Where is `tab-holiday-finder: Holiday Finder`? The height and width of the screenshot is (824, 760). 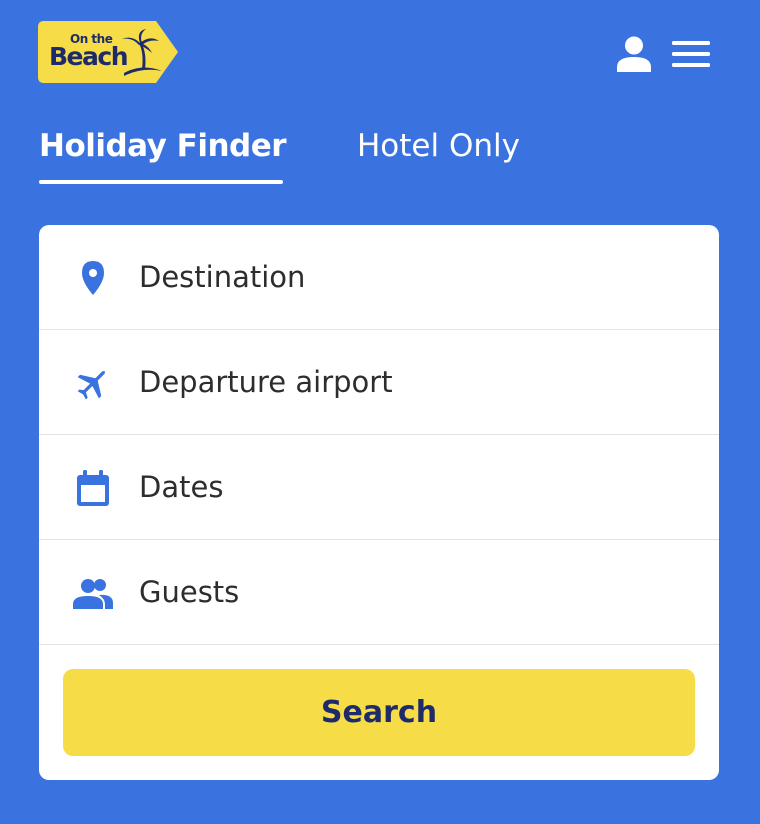 tab-holiday-finder: Holiday Finder is located at coordinates (163, 146).